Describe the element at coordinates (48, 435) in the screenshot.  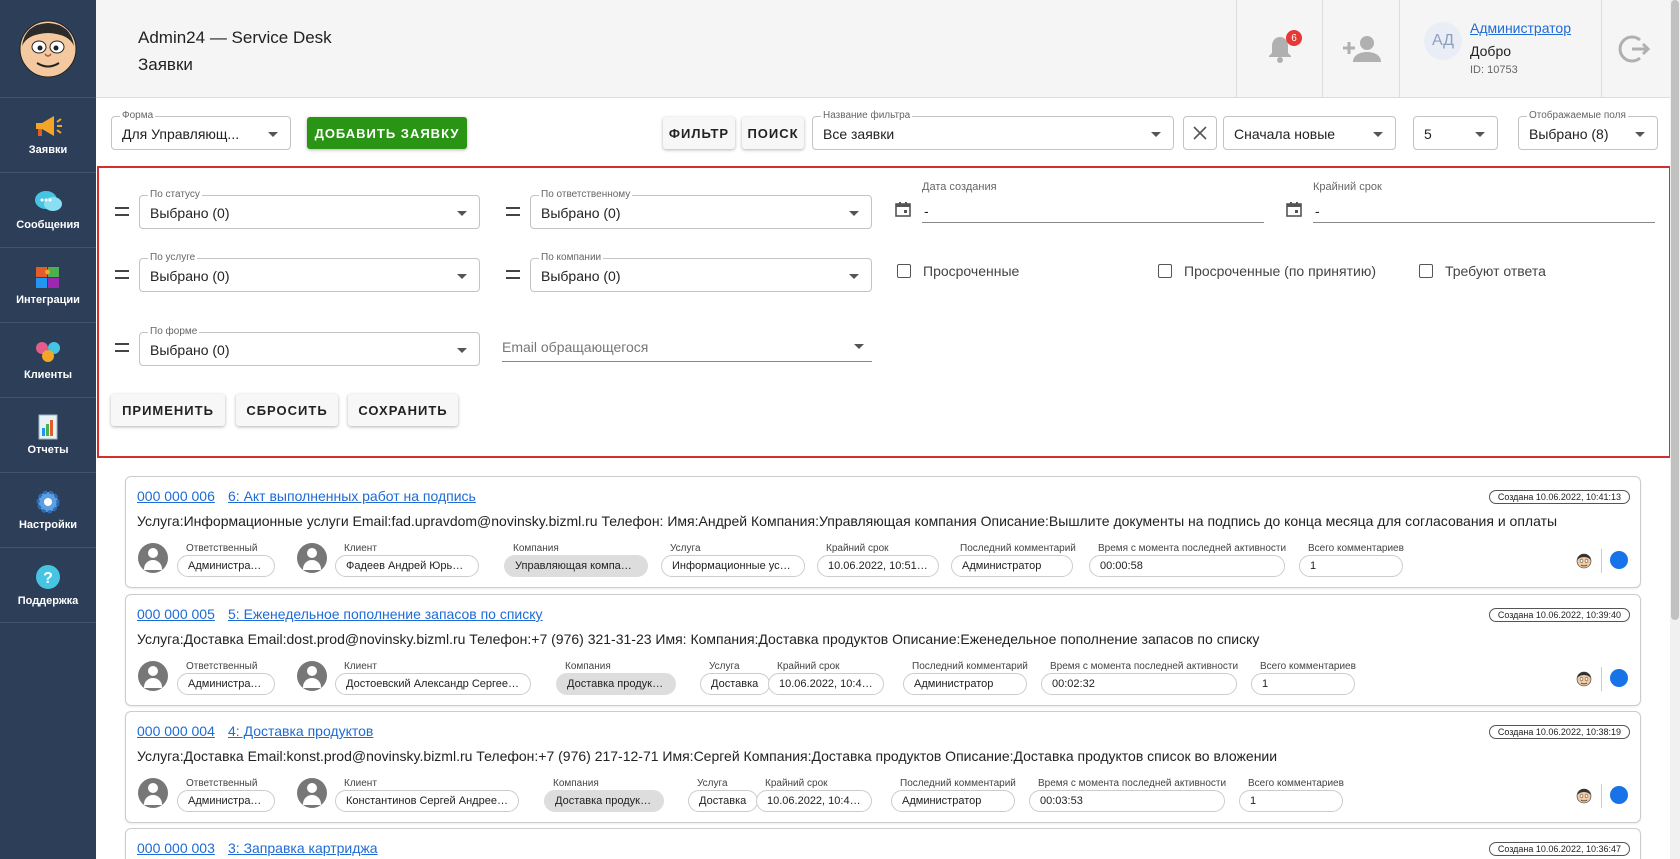
I see `sidebar-item-reports: Отчеты` at that location.